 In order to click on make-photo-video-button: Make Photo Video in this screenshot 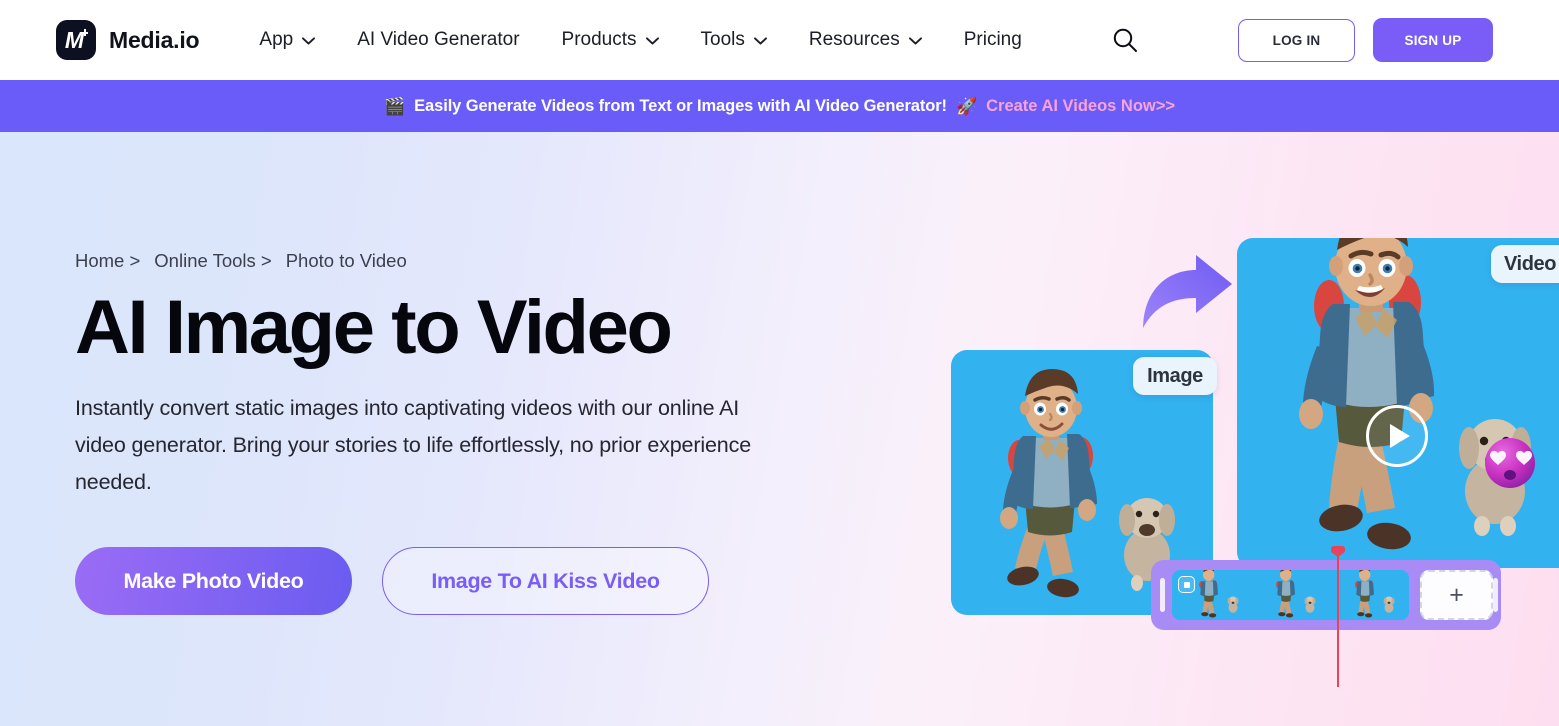, I will do `click(213, 581)`.